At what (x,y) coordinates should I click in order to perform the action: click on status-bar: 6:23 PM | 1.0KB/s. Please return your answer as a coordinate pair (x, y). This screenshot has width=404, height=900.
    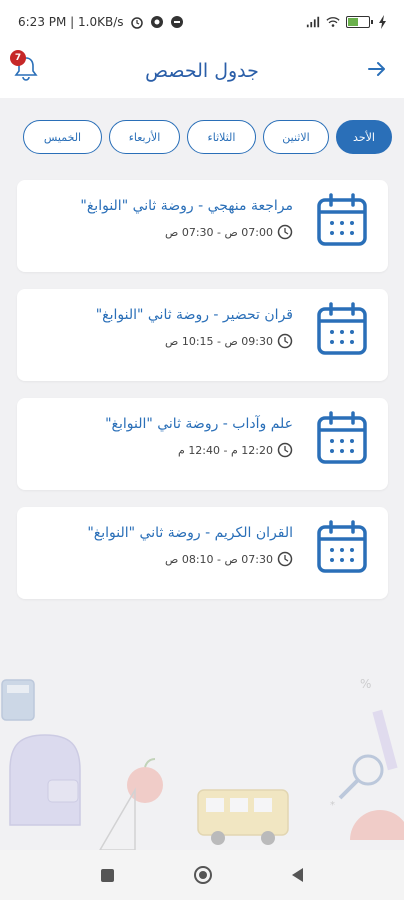
    Looking at the image, I should click on (202, 22).